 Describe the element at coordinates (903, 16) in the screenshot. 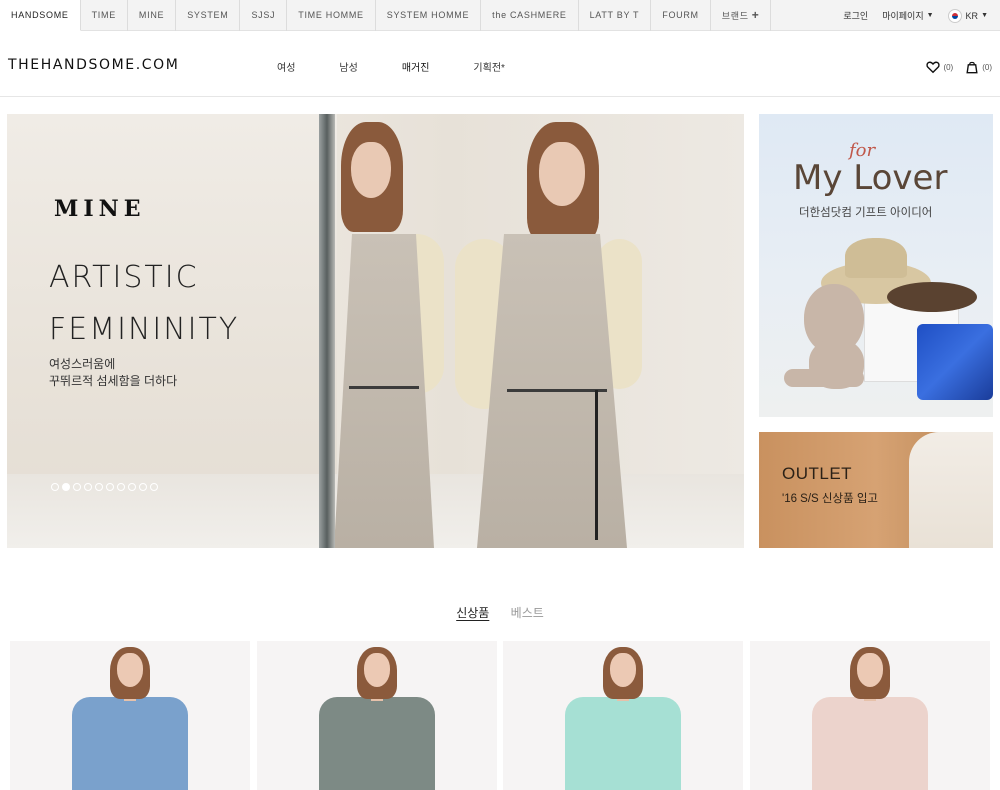

I see `mypage-label: 마이페이지` at that location.